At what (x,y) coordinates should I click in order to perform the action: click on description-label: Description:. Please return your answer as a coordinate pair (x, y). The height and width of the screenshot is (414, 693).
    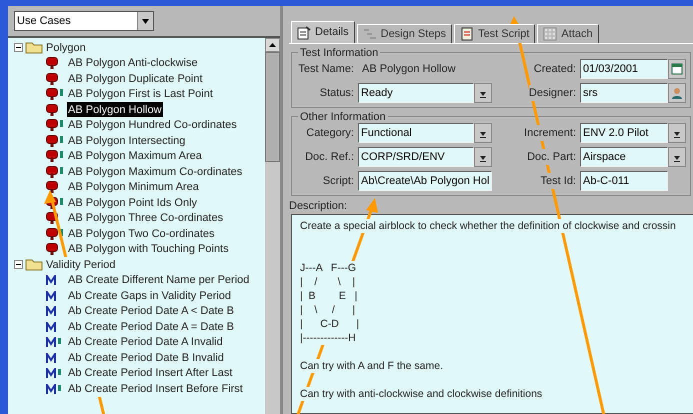
    Looking at the image, I should click on (318, 205).